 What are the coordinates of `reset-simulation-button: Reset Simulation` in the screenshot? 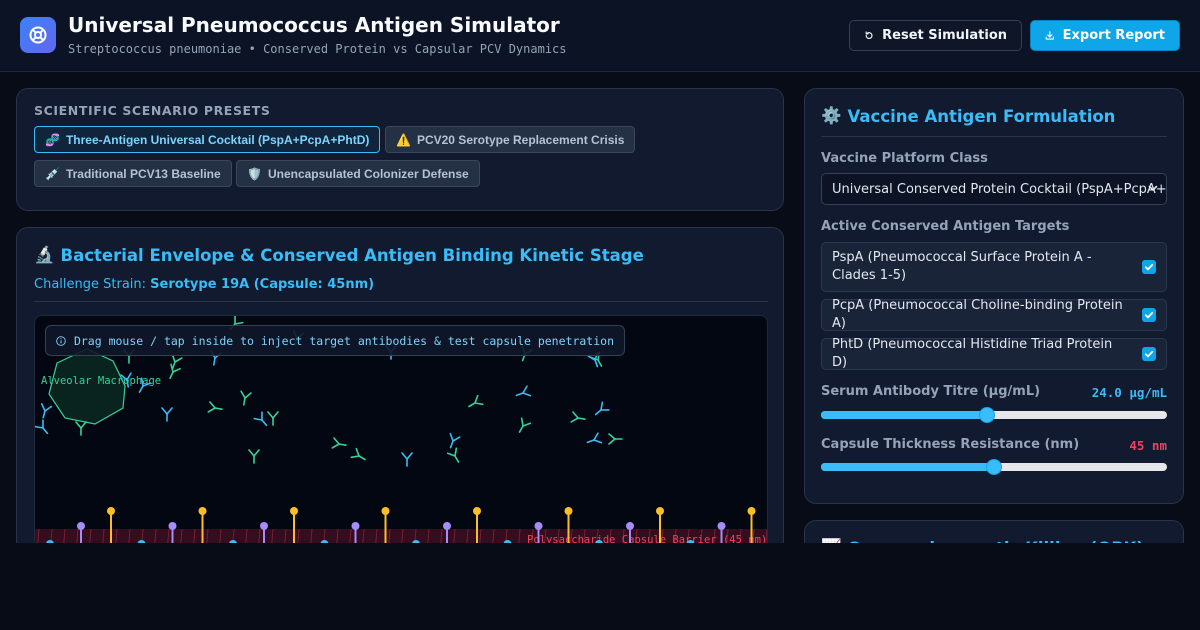 It's located at (935, 35).